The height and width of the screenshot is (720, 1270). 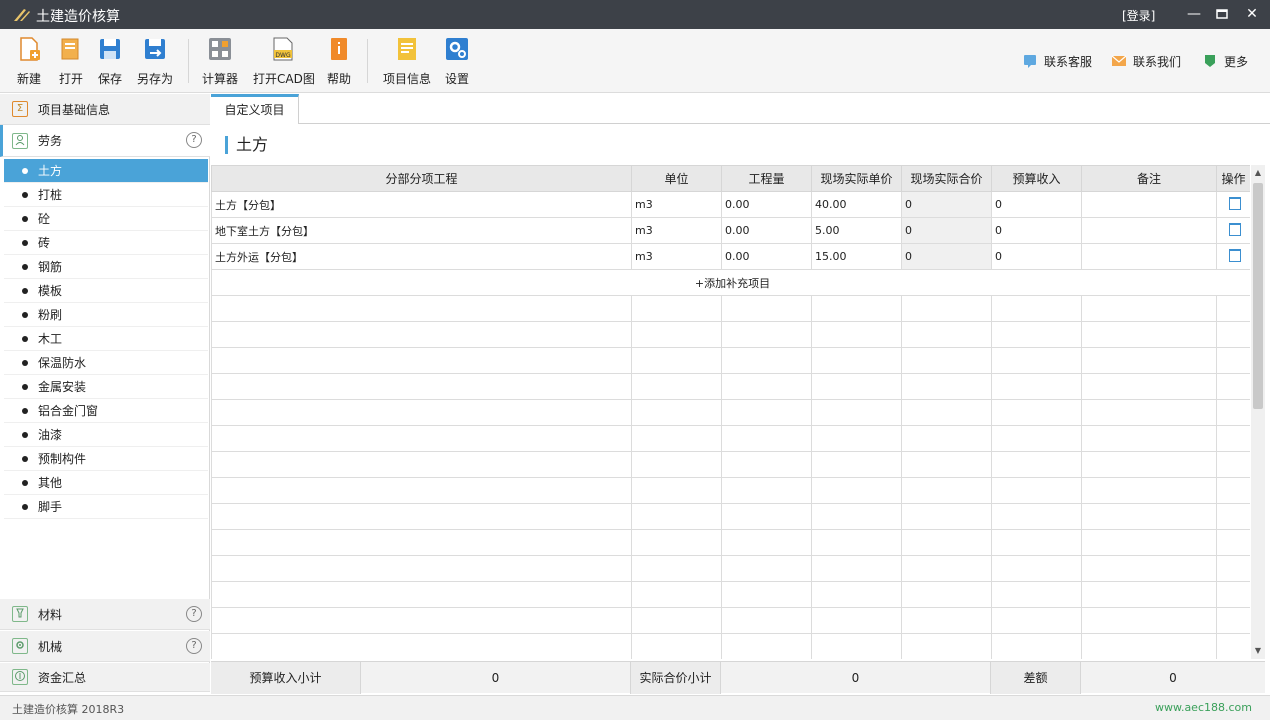 I want to click on sidebar-item-label: 粉刷, so click(x=50, y=315).